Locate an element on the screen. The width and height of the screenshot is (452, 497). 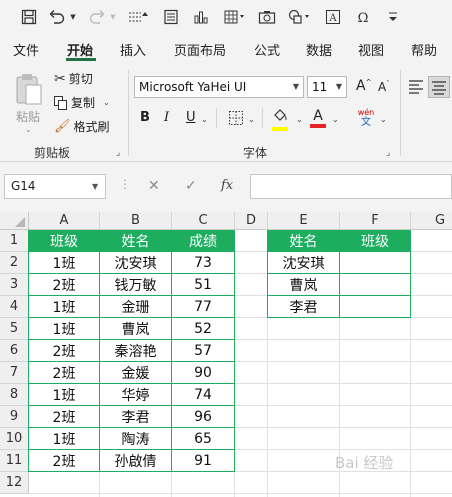
row-header-6: 6 is located at coordinates (14, 351).